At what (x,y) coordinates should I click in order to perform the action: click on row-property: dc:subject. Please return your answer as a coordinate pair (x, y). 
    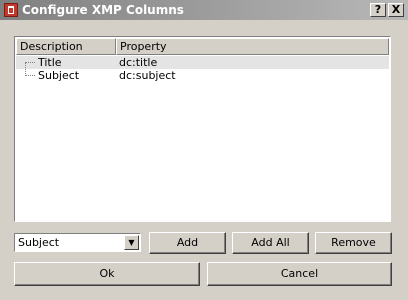
    Looking at the image, I should click on (147, 75).